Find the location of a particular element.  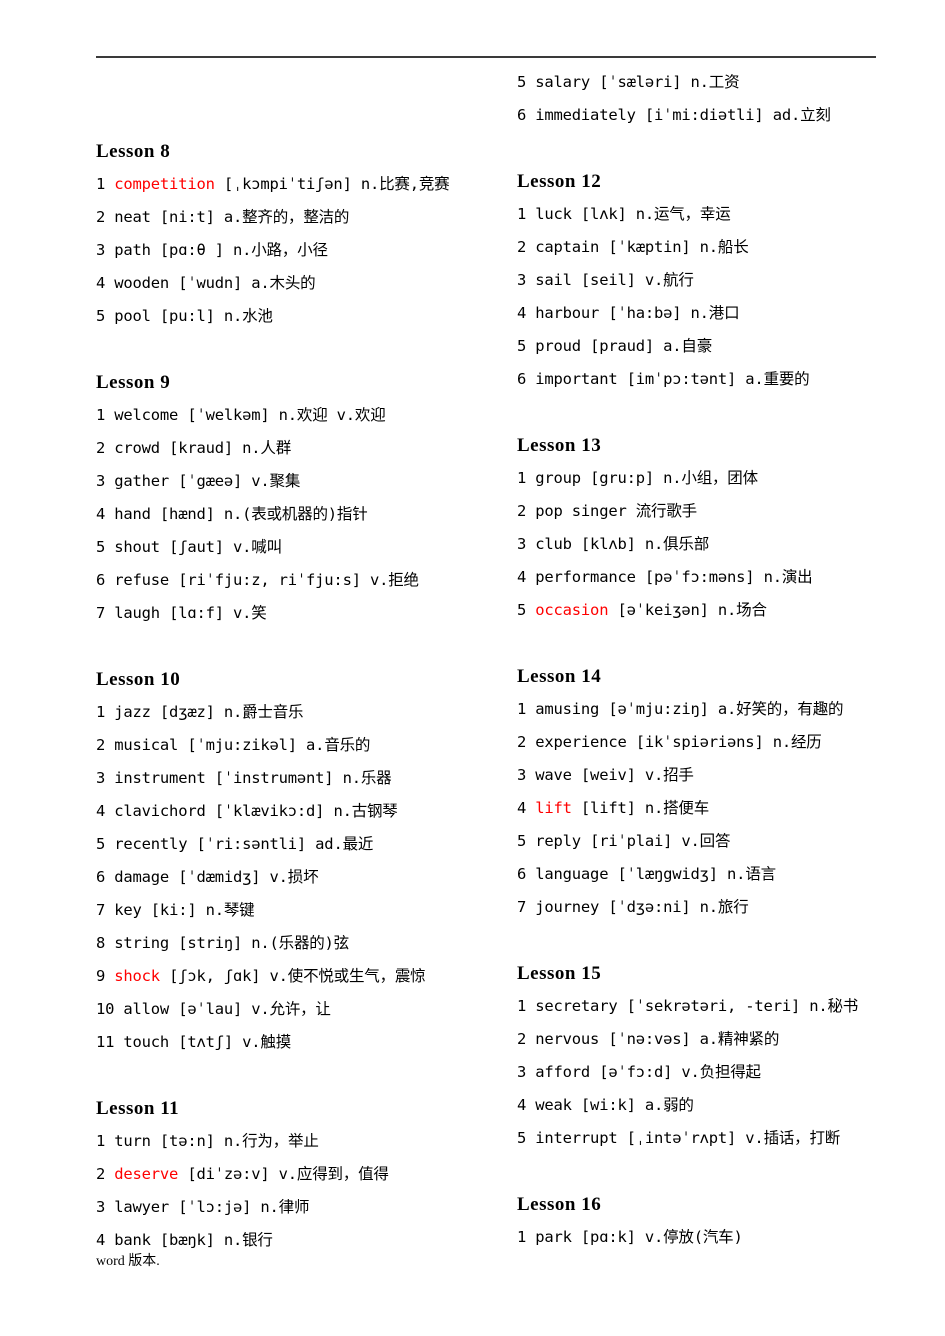

entry-meaning: a.好笑的，有趣的 is located at coordinates (776, 709).